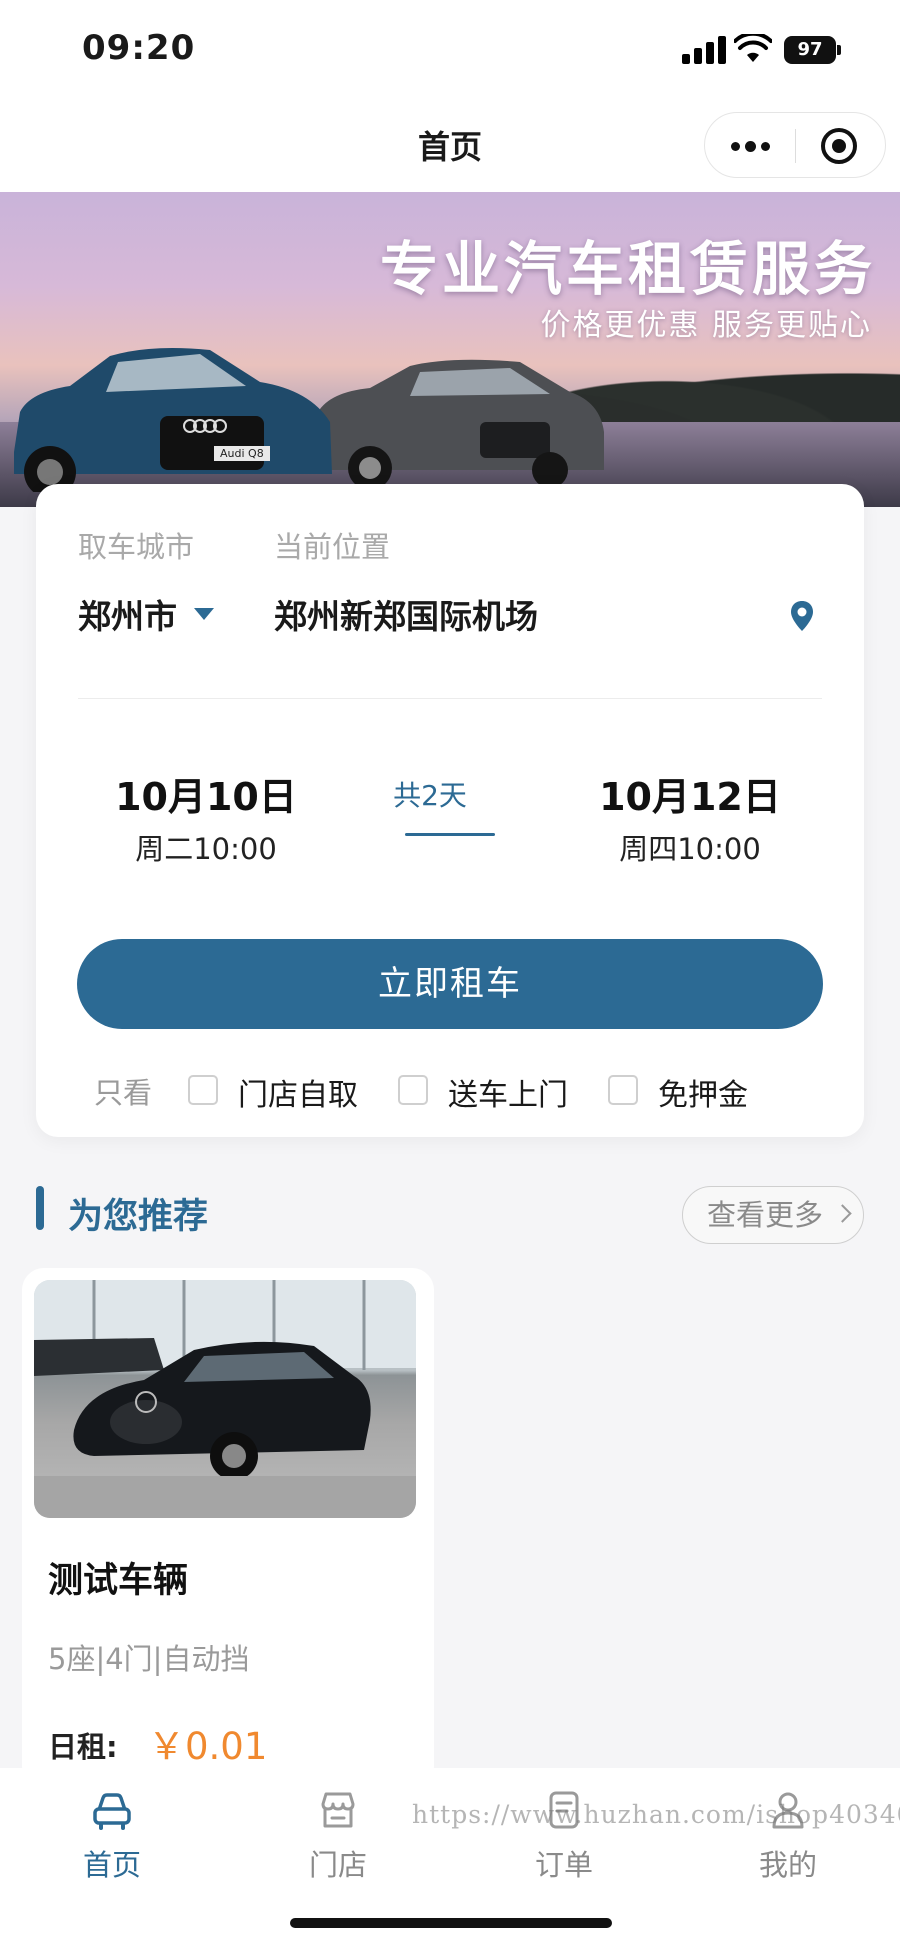 This screenshot has height=1947, width=900. Describe the element at coordinates (765, 1215) in the screenshot. I see `view-more-label: 查看更多` at that location.